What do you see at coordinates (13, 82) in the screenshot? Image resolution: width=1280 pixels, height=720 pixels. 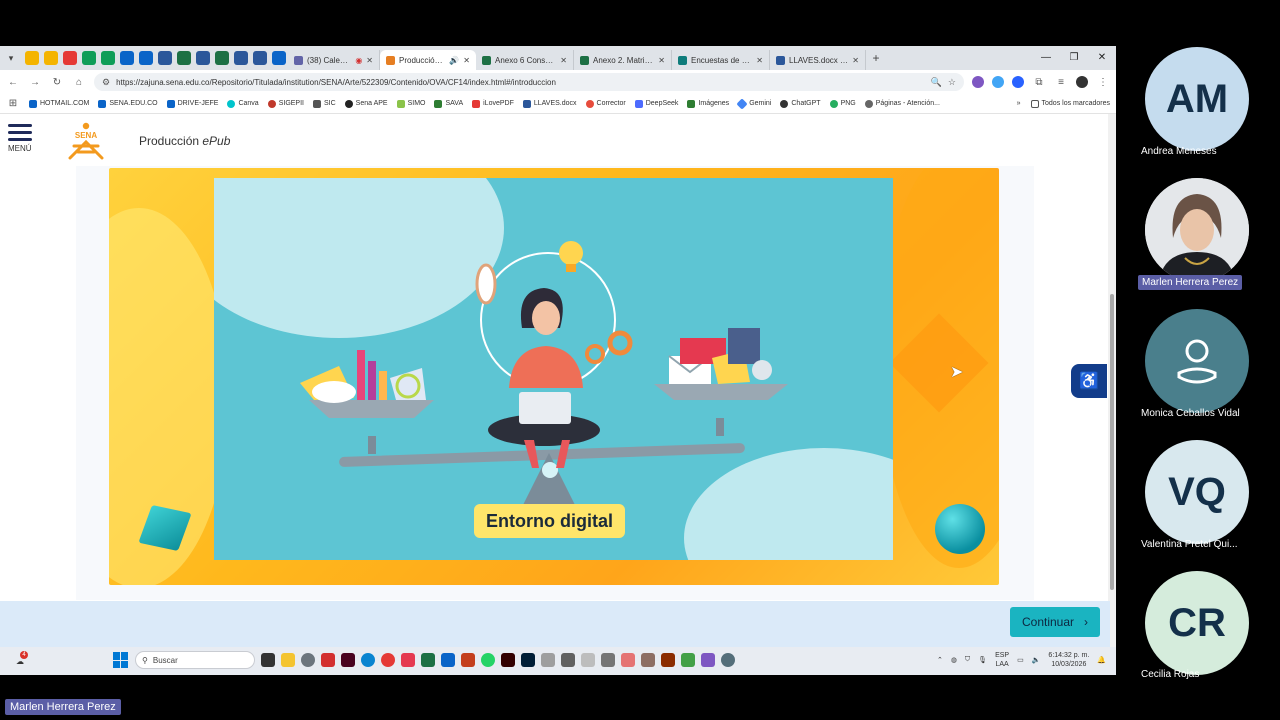 I see `back-icon: ←` at bounding box center [13, 82].